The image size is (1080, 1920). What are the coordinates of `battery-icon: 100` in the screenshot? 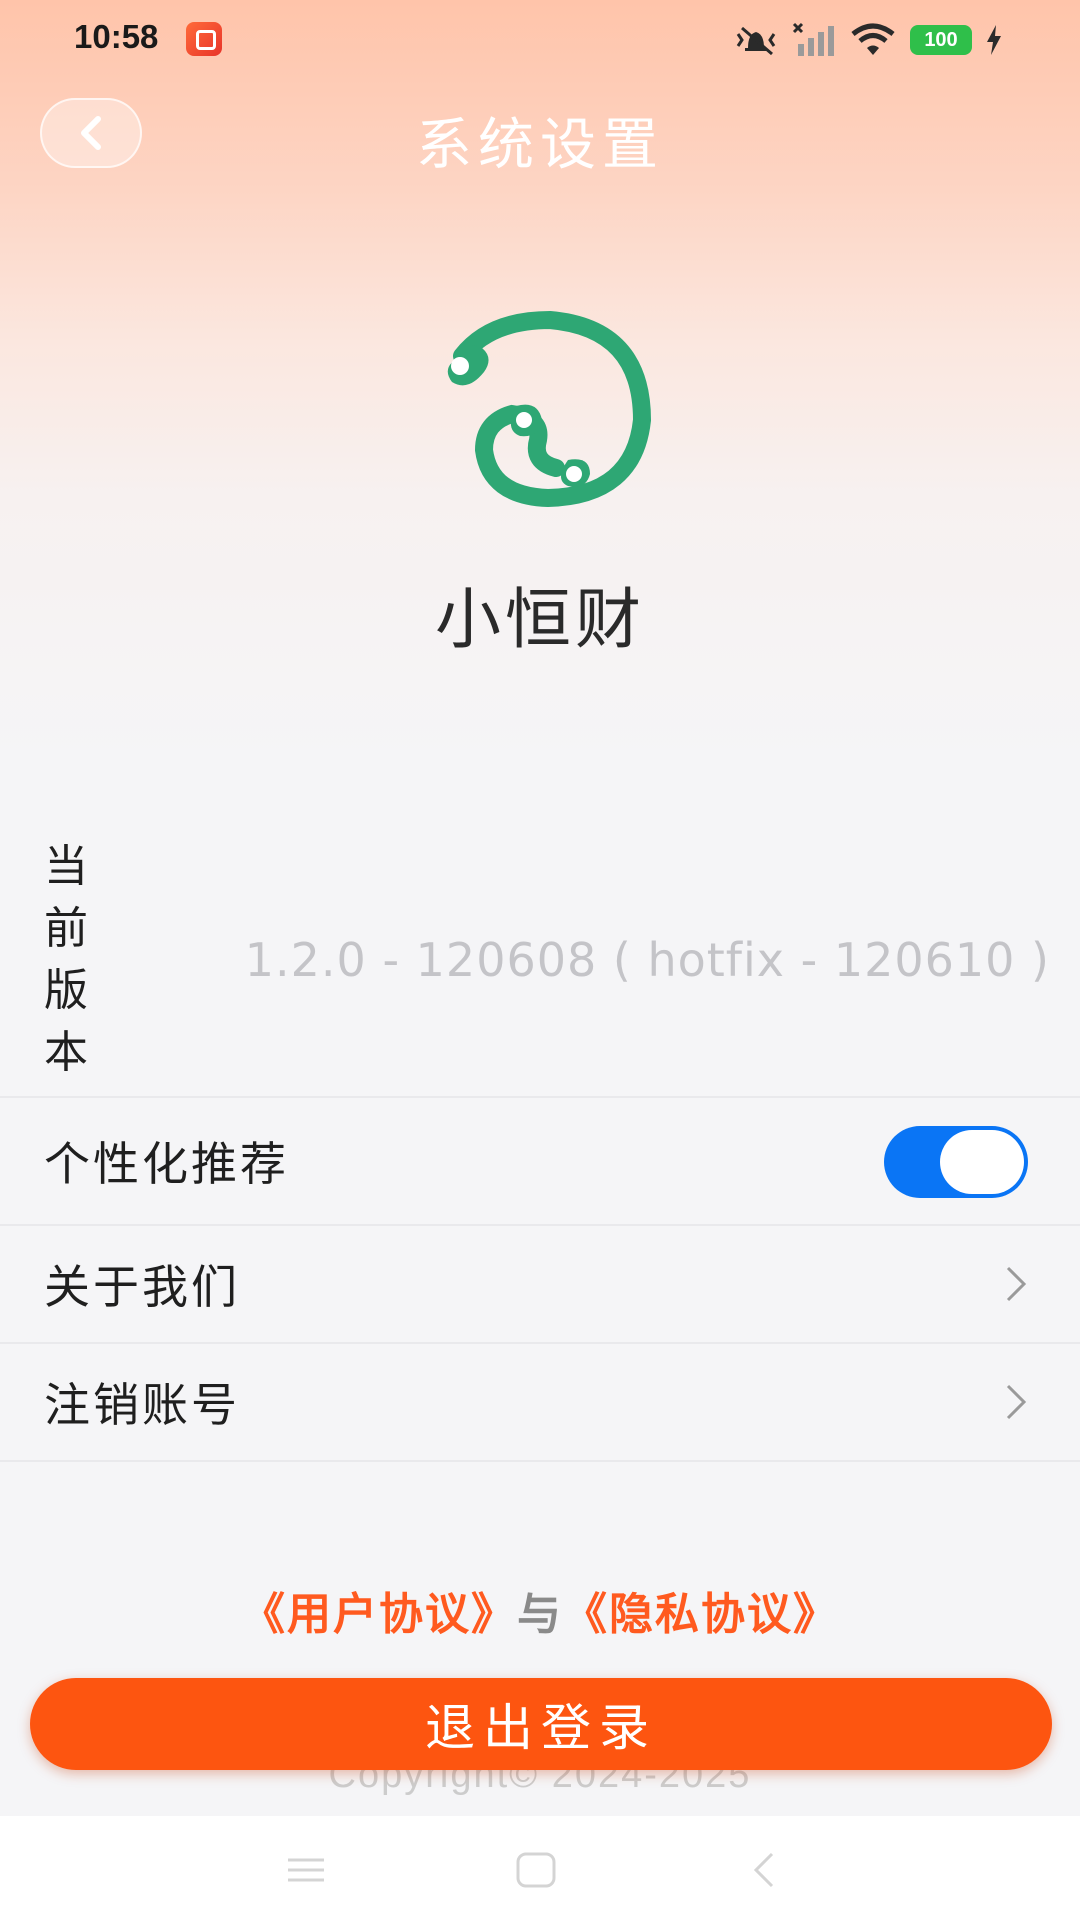 It's located at (941, 40).